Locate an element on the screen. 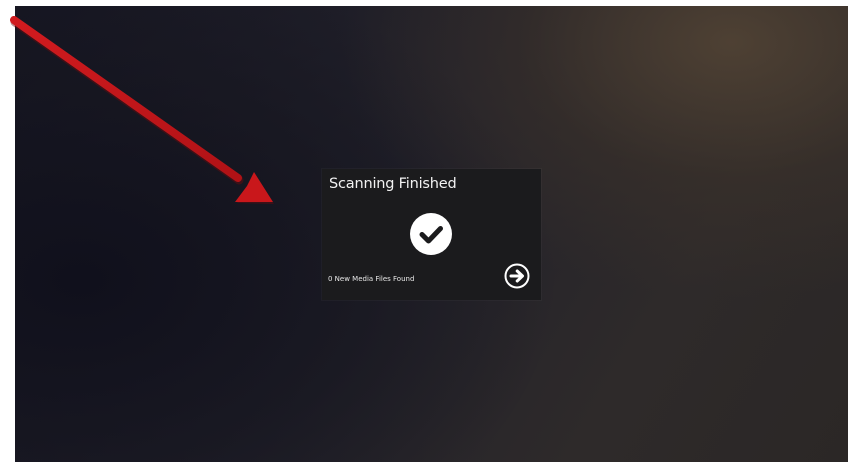 The width and height of the screenshot is (848, 462). checkmark-circle-icon is located at coordinates (431, 234).